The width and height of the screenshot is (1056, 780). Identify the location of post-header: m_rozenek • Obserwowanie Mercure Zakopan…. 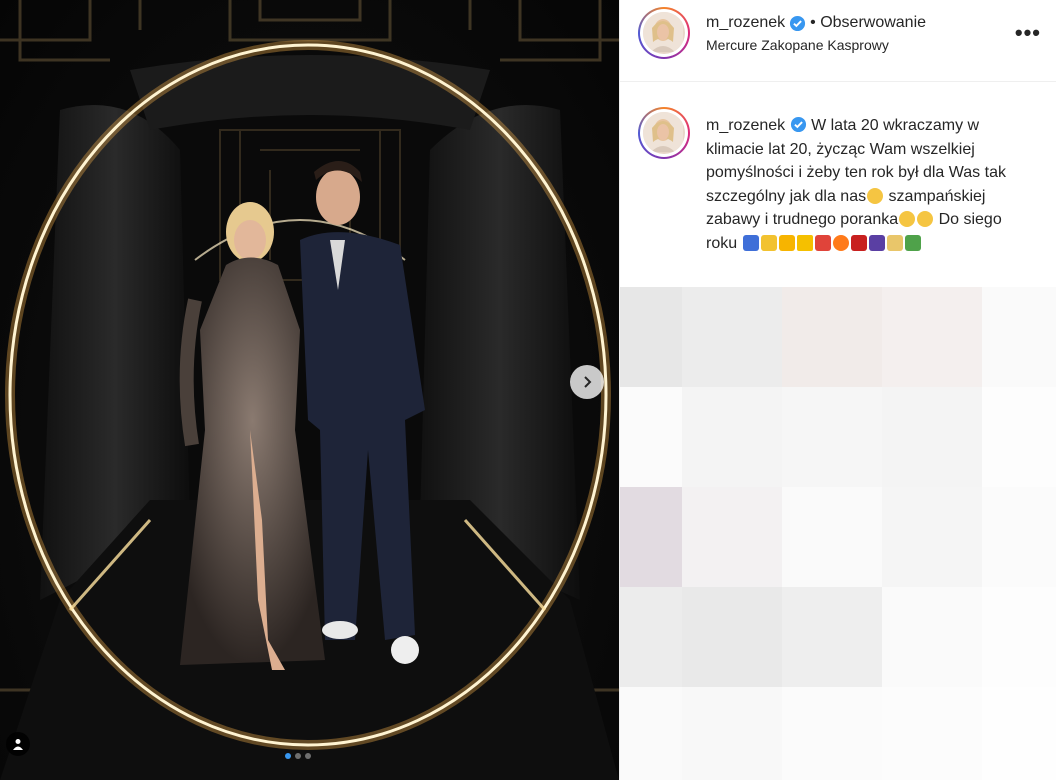
(838, 41).